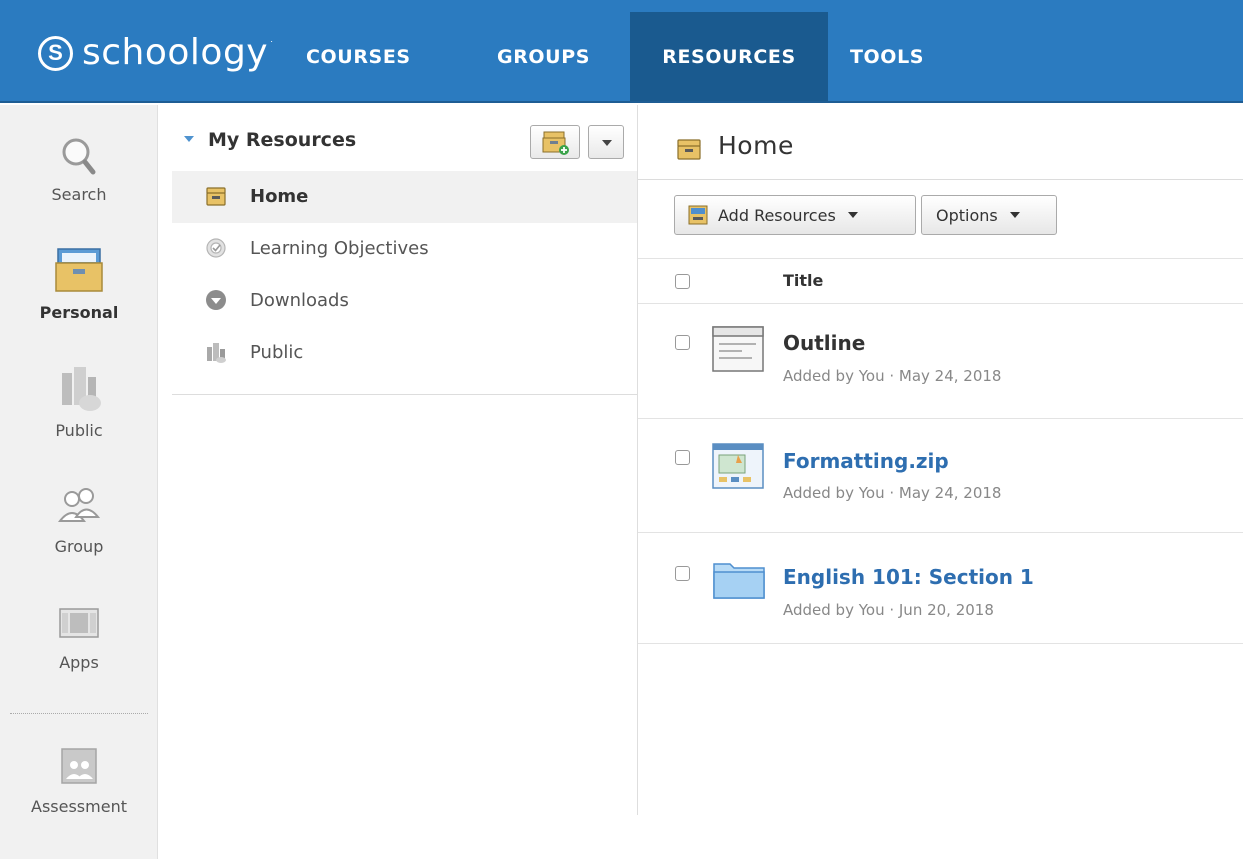 This screenshot has width=1243, height=859. Describe the element at coordinates (79, 194) in the screenshot. I see `rail-label-search: Search` at that location.